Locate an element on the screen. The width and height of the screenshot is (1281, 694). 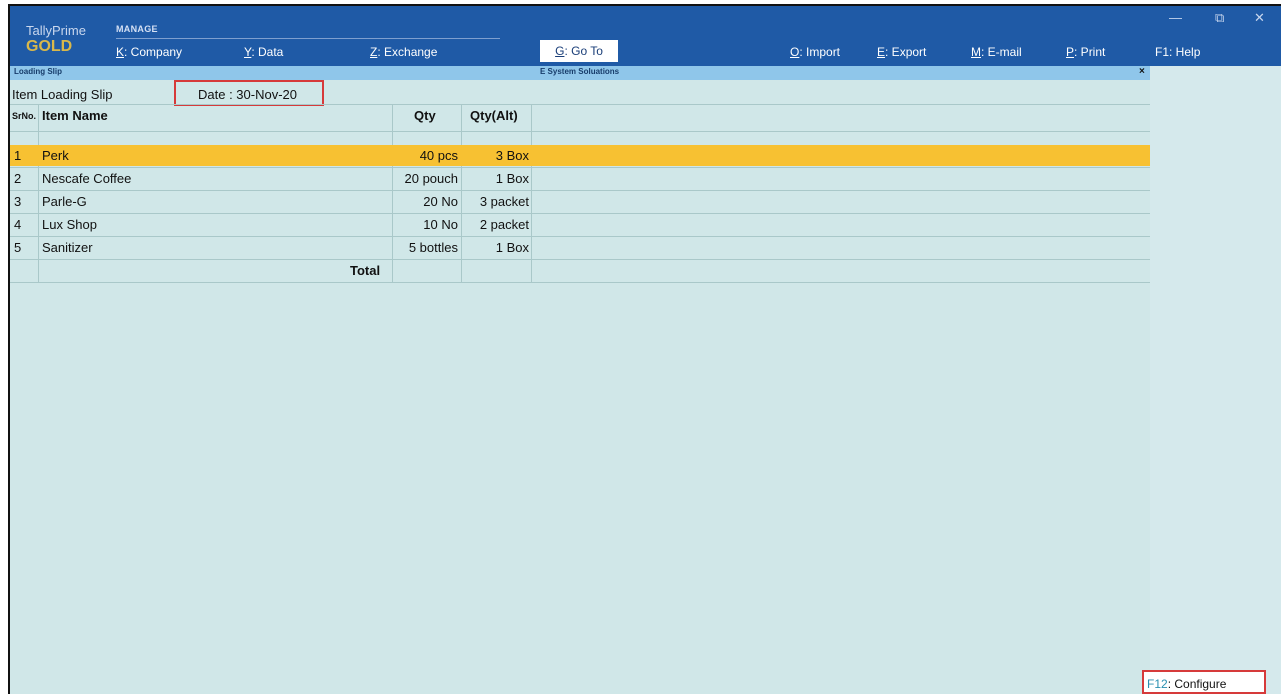
minimize-icon: — is located at coordinates (1175, 17).